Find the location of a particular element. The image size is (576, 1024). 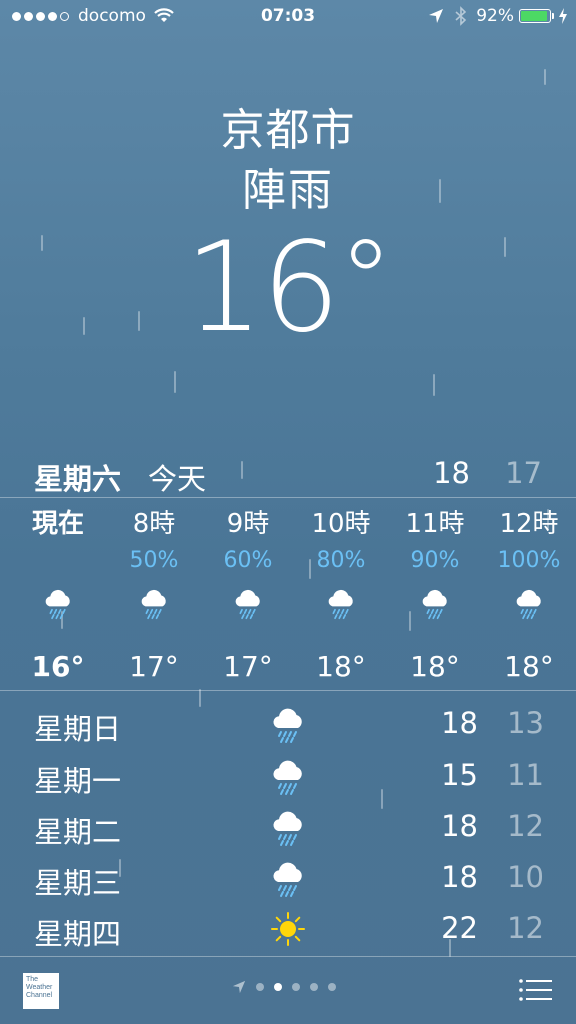

day-name: 星期二 is located at coordinates (78, 832).